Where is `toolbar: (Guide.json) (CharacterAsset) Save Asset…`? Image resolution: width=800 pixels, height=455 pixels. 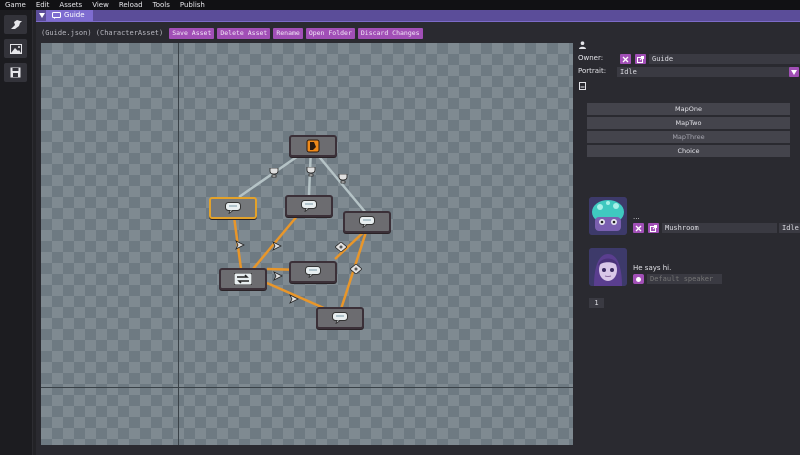
toolbar: (Guide.json) (CharacterAsset) Save Asset… is located at coordinates (231, 33).